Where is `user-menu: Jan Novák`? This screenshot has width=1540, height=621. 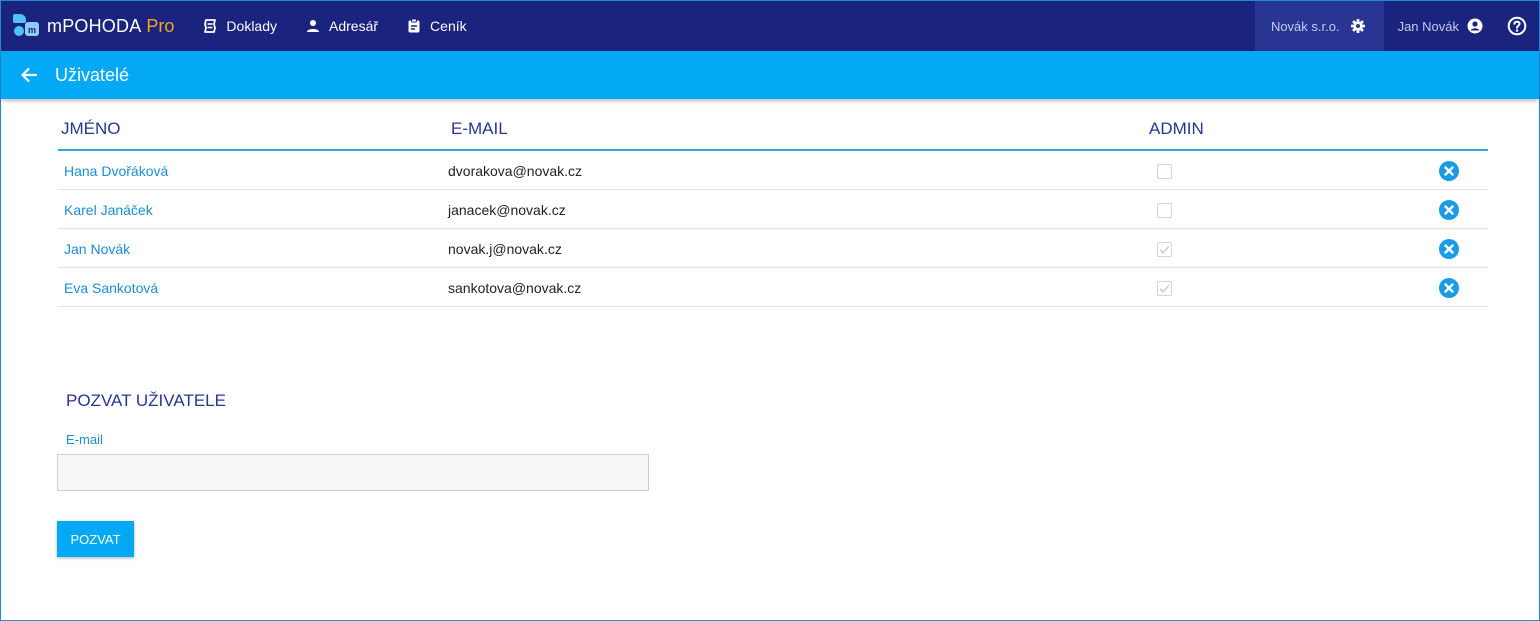
user-menu: Jan Novák is located at coordinates (1442, 26).